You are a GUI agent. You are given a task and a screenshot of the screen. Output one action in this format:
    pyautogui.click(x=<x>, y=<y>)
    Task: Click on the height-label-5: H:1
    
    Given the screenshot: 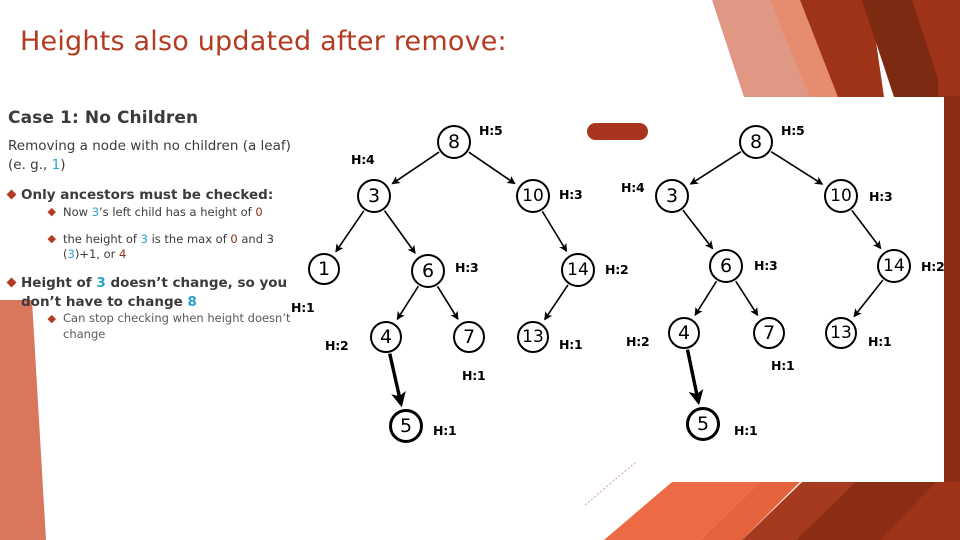 What is the action you would take?
    pyautogui.click(x=746, y=430)
    